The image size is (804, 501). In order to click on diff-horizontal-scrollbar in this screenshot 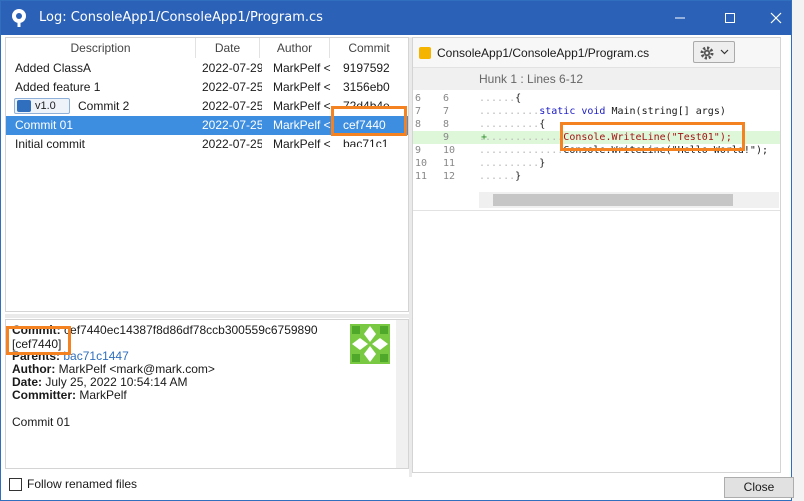, I will do `click(629, 200)`.